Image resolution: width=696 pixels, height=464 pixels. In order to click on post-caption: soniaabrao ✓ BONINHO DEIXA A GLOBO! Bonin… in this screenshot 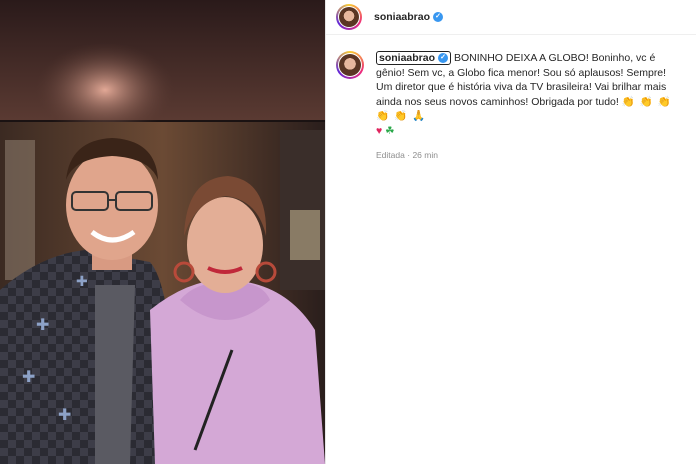, I will do `click(511, 99)`.